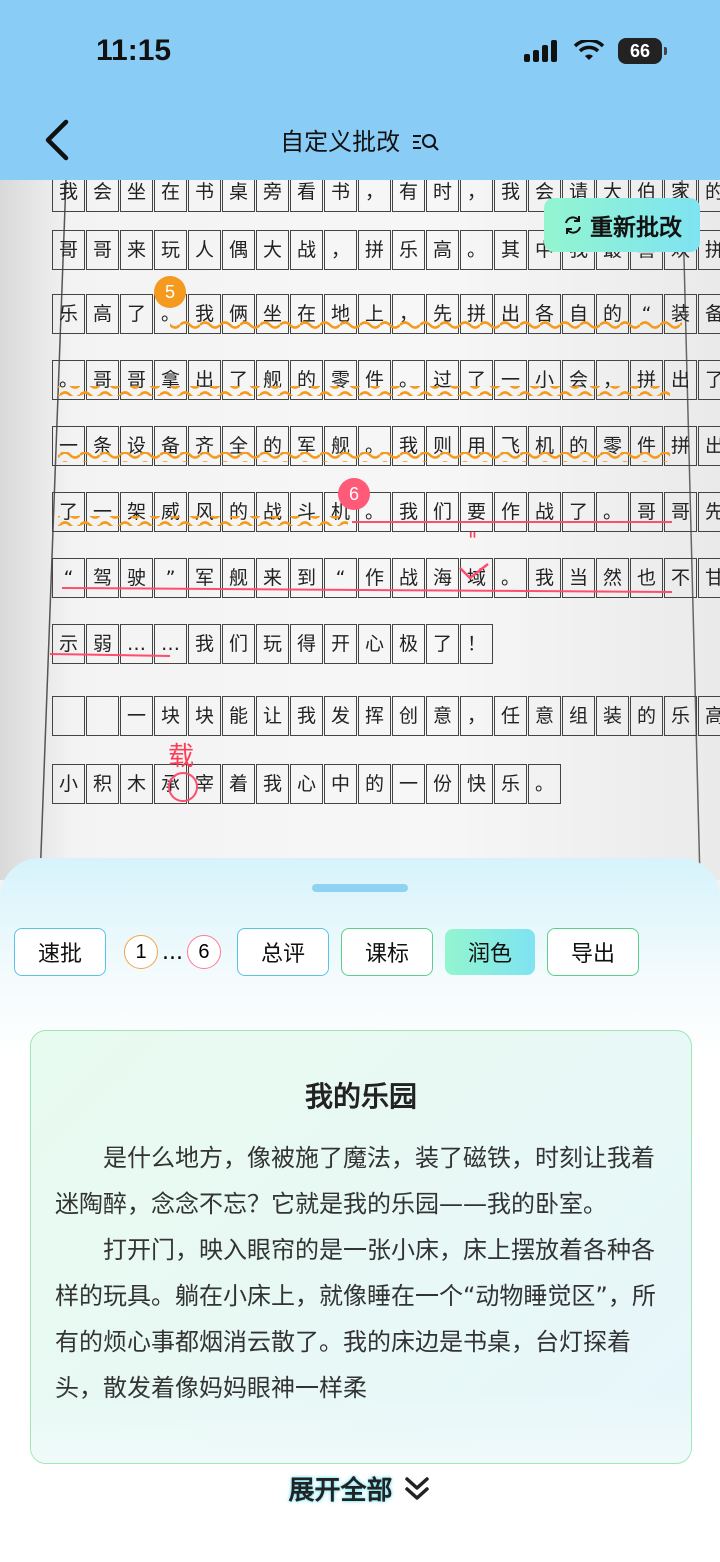 The height and width of the screenshot is (1562, 720). I want to click on battery-icon: 66, so click(642, 51).